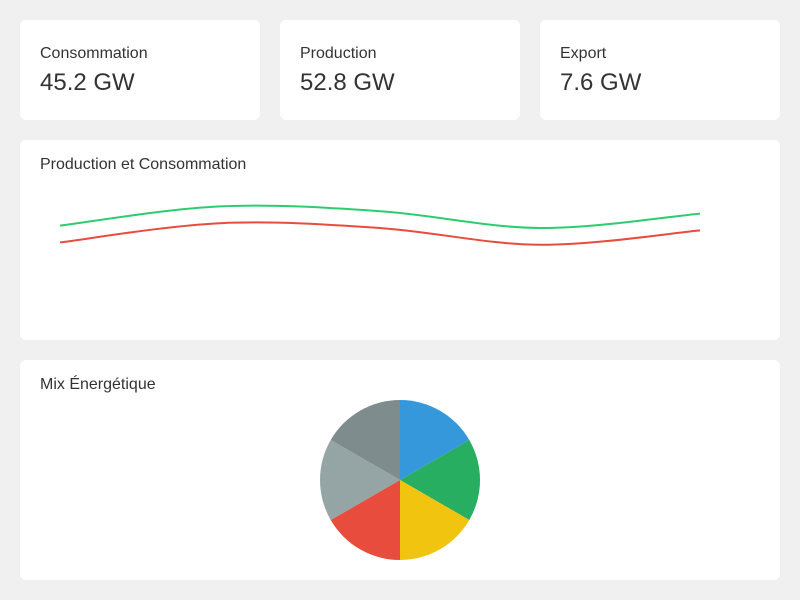 The image size is (800, 600). What do you see at coordinates (583, 53) in the screenshot?
I see `kpi-label: Export` at bounding box center [583, 53].